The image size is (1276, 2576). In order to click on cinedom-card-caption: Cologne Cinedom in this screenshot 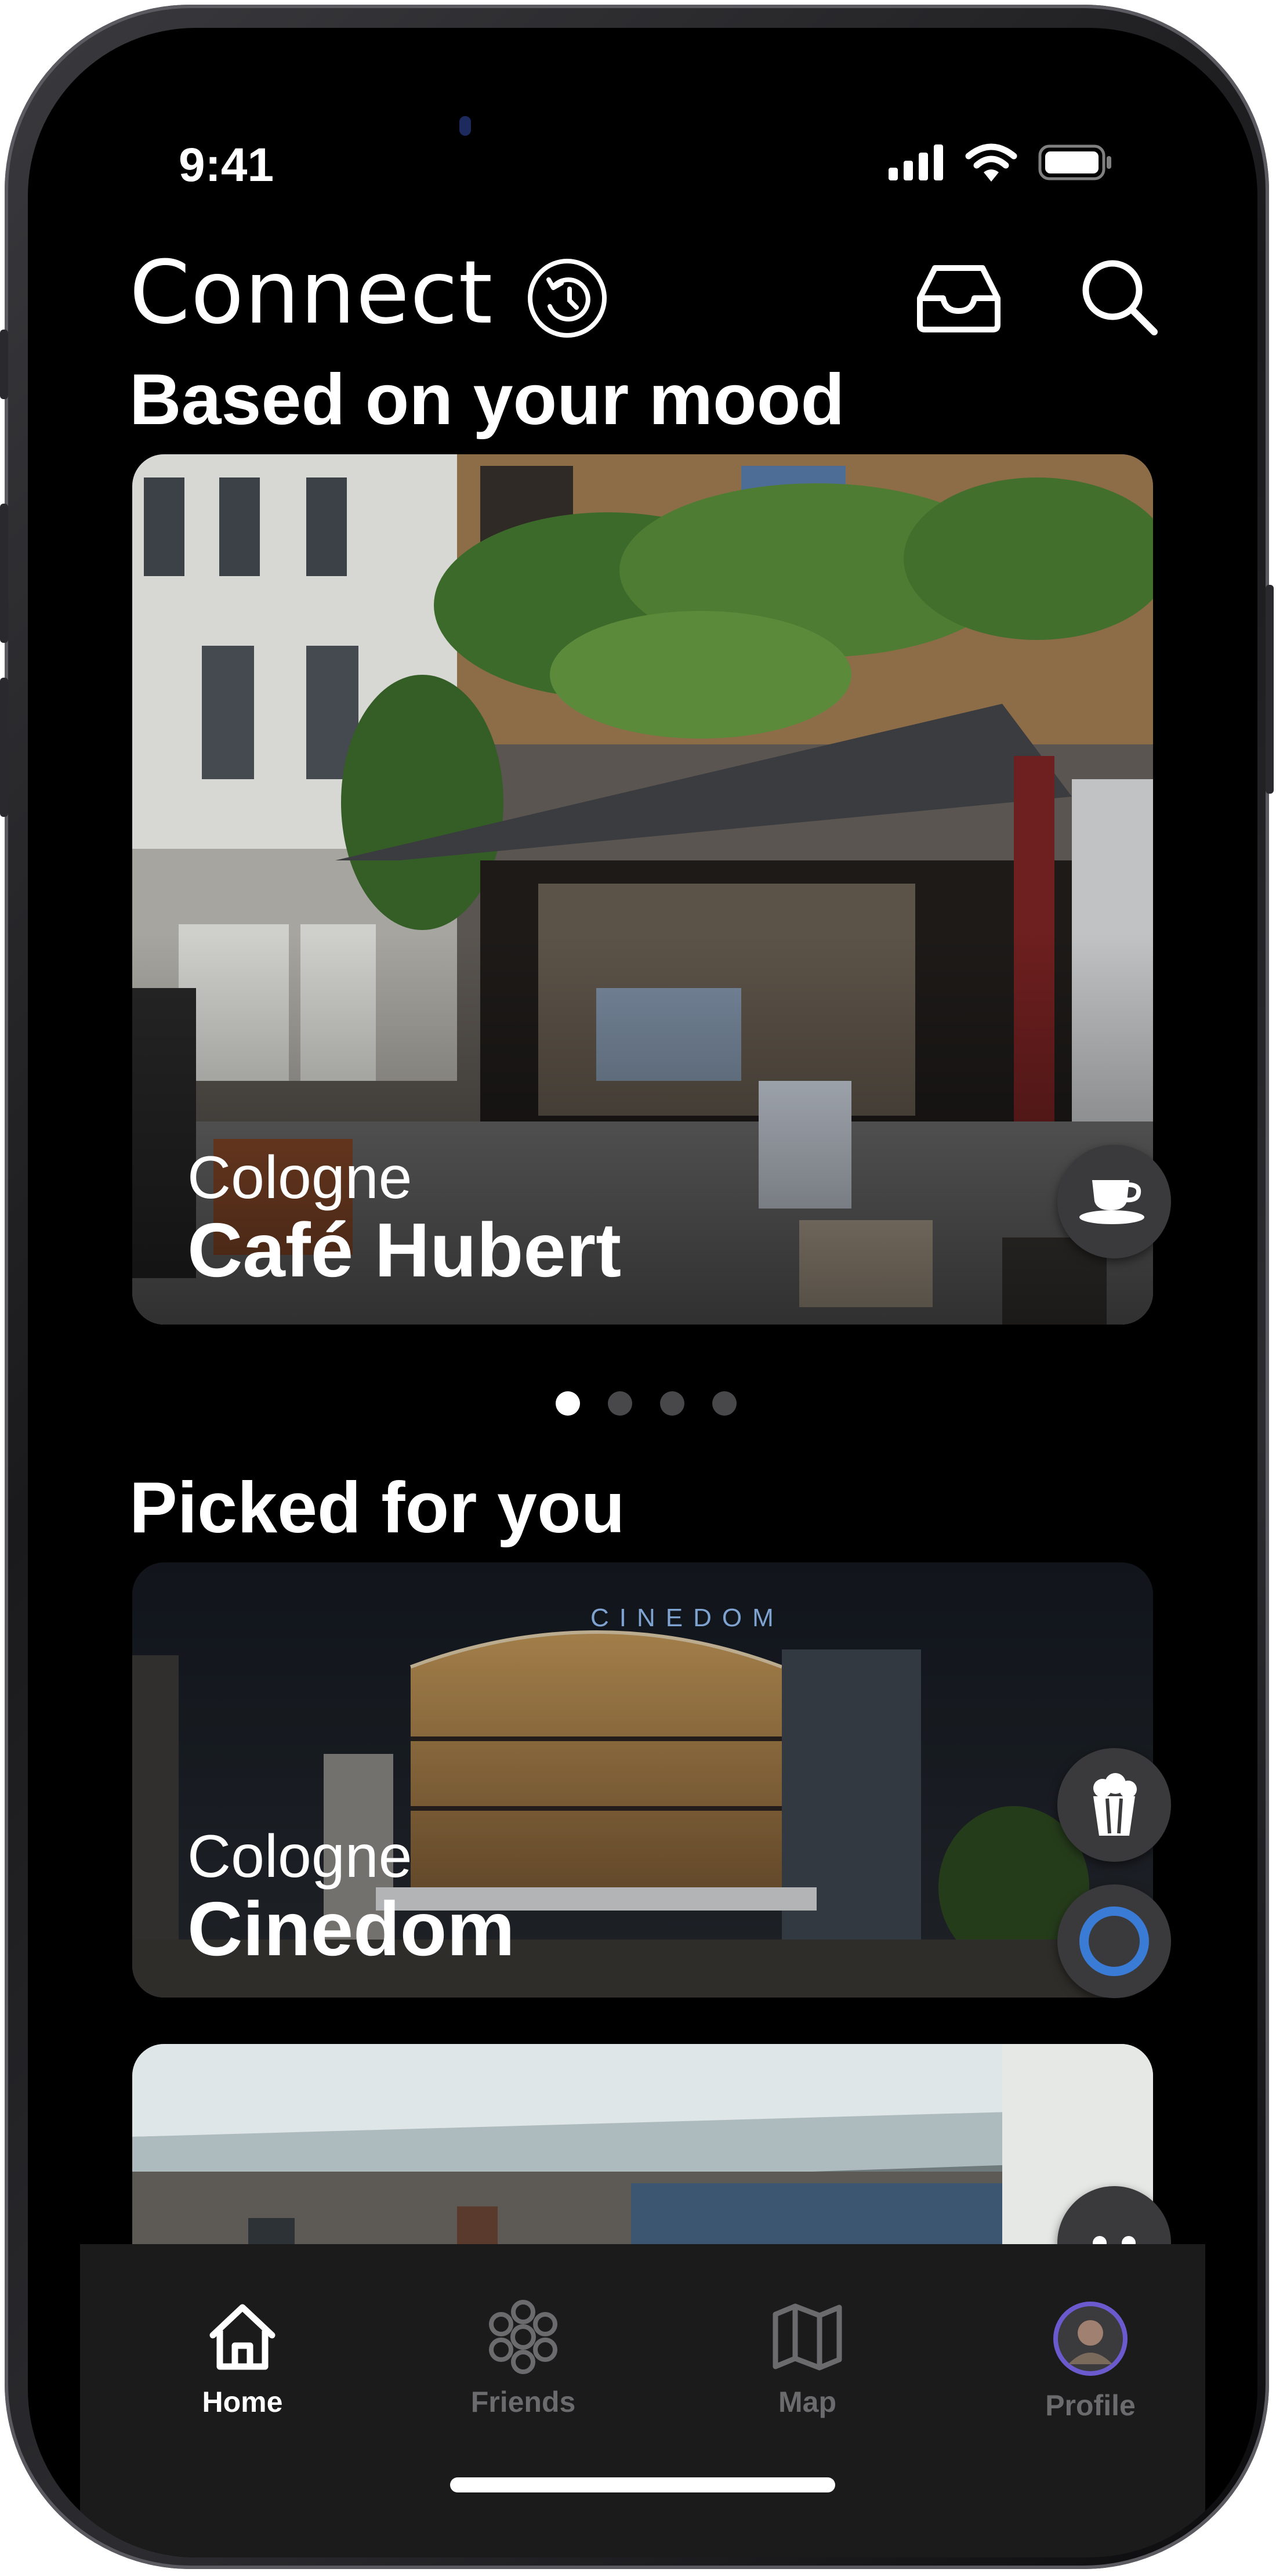, I will do `click(351, 1898)`.